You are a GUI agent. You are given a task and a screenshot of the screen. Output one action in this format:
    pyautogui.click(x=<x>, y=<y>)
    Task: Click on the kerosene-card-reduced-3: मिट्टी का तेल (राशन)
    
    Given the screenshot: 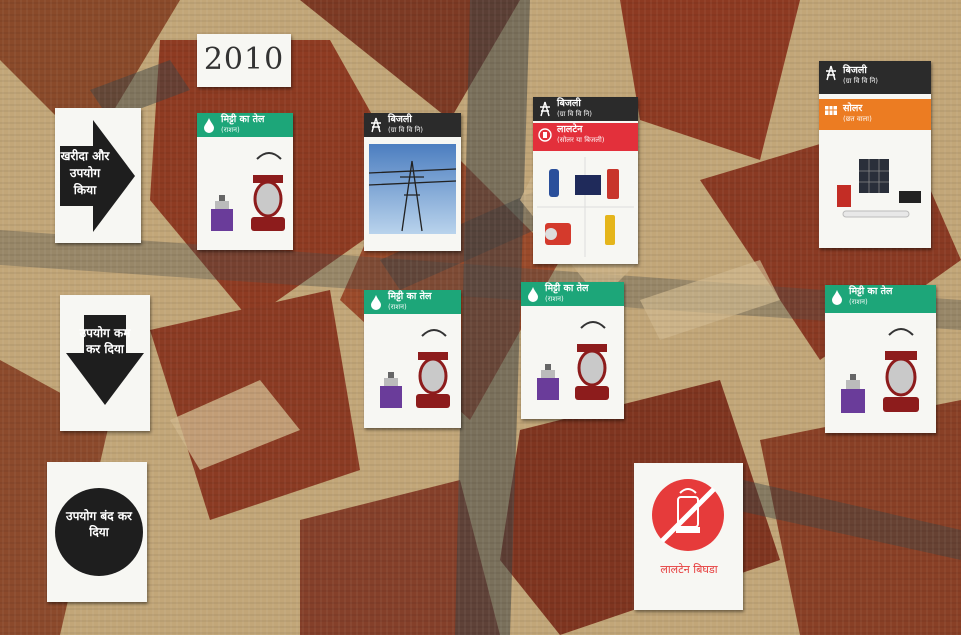 What is the action you would take?
    pyautogui.click(x=880, y=359)
    